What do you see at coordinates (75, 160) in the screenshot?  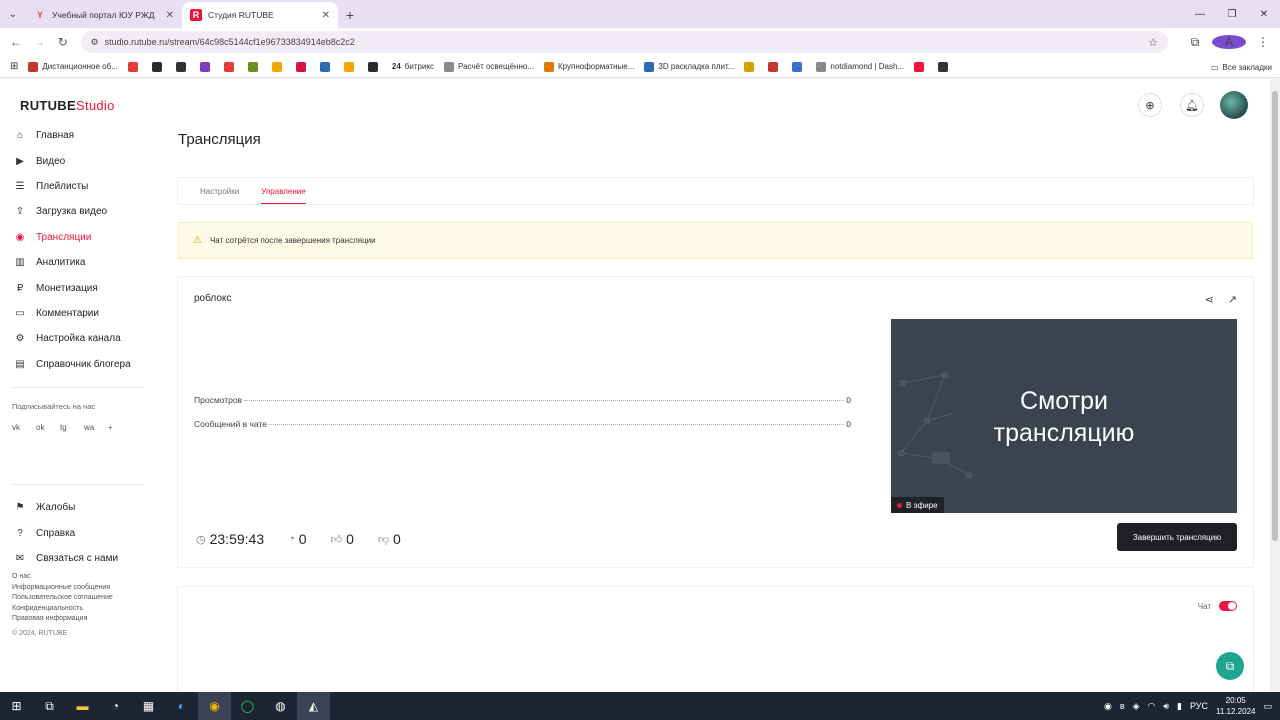 I see `sidebar-item-video: ▶ Видео` at bounding box center [75, 160].